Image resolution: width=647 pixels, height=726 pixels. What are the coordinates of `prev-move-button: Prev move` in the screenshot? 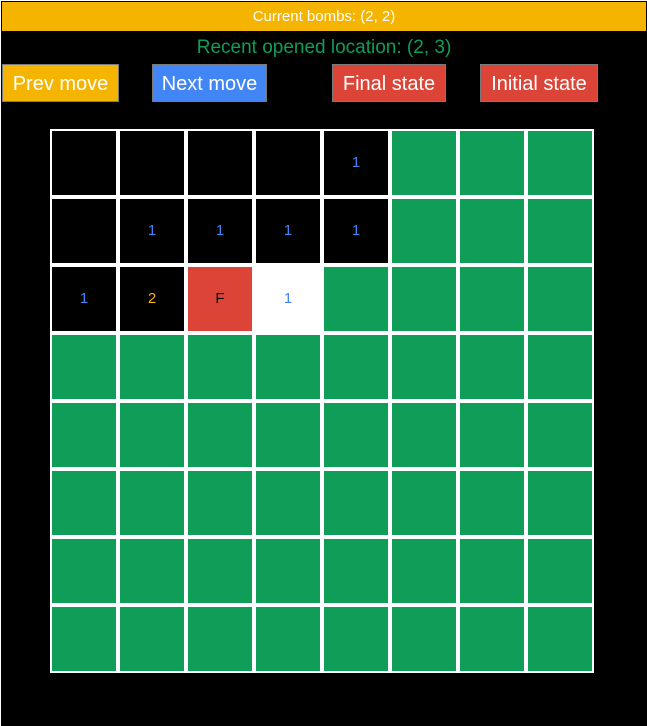 It's located at (60, 83).